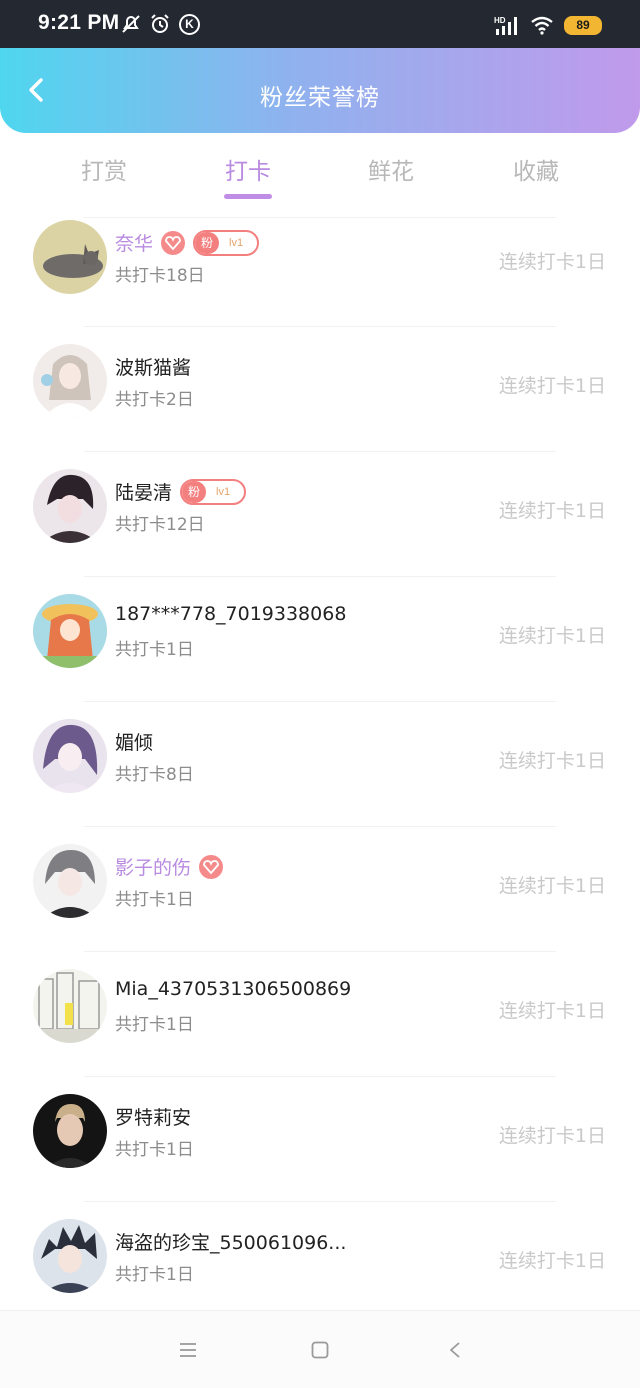 The height and width of the screenshot is (1388, 640). I want to click on total-checkin: 共打卡18日, so click(160, 276).